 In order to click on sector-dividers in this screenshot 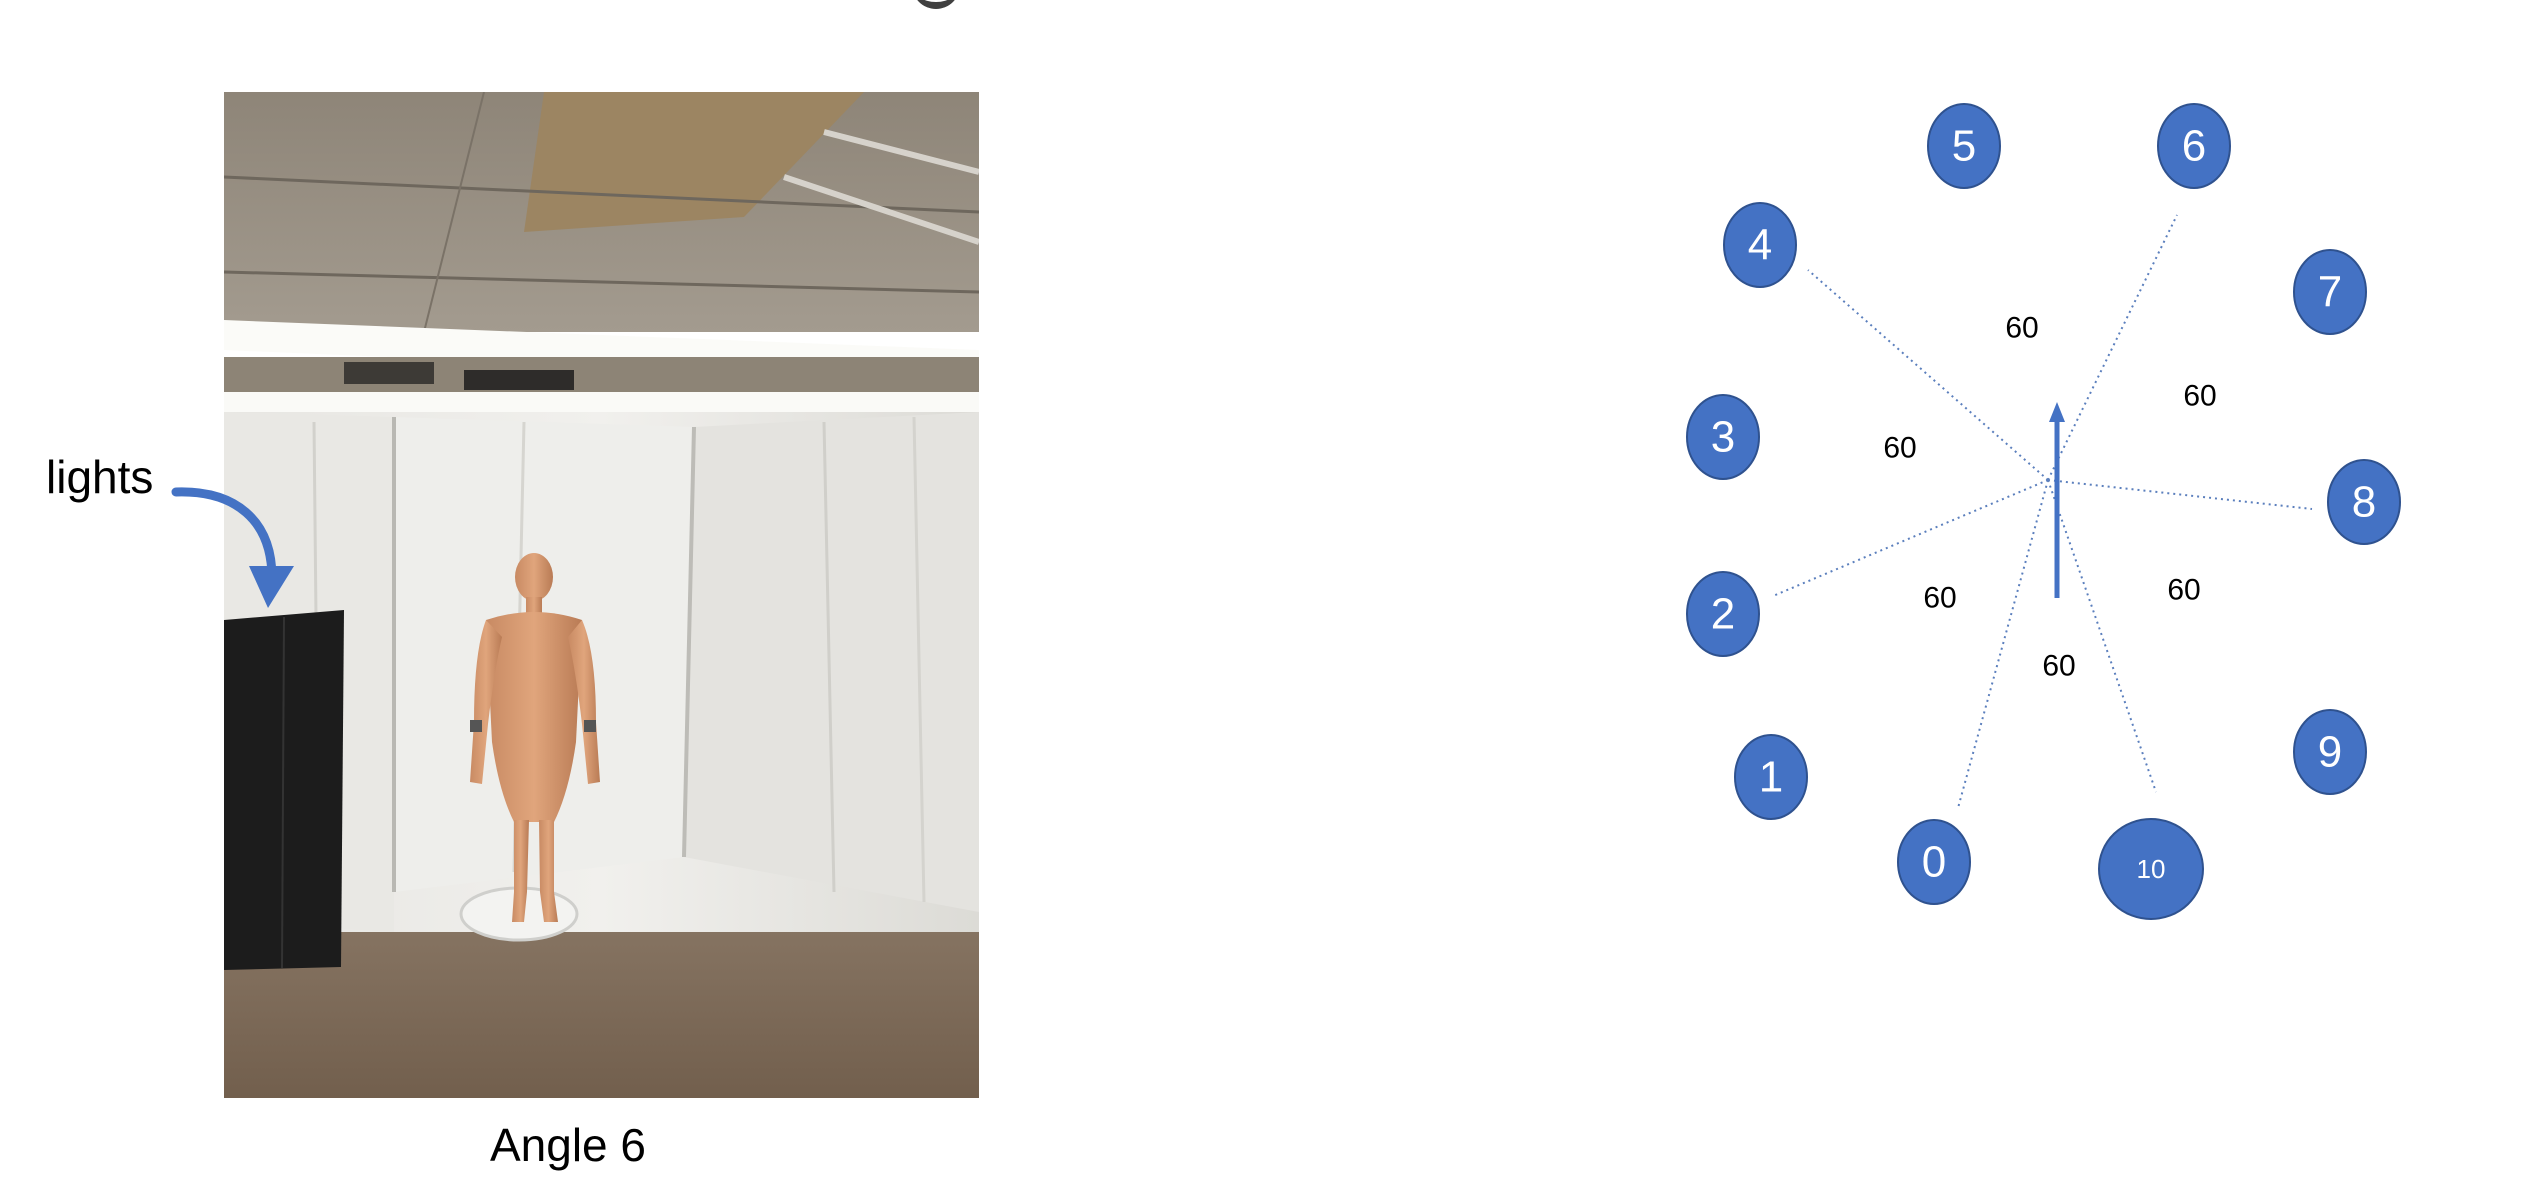, I will do `click(2042, 511)`.